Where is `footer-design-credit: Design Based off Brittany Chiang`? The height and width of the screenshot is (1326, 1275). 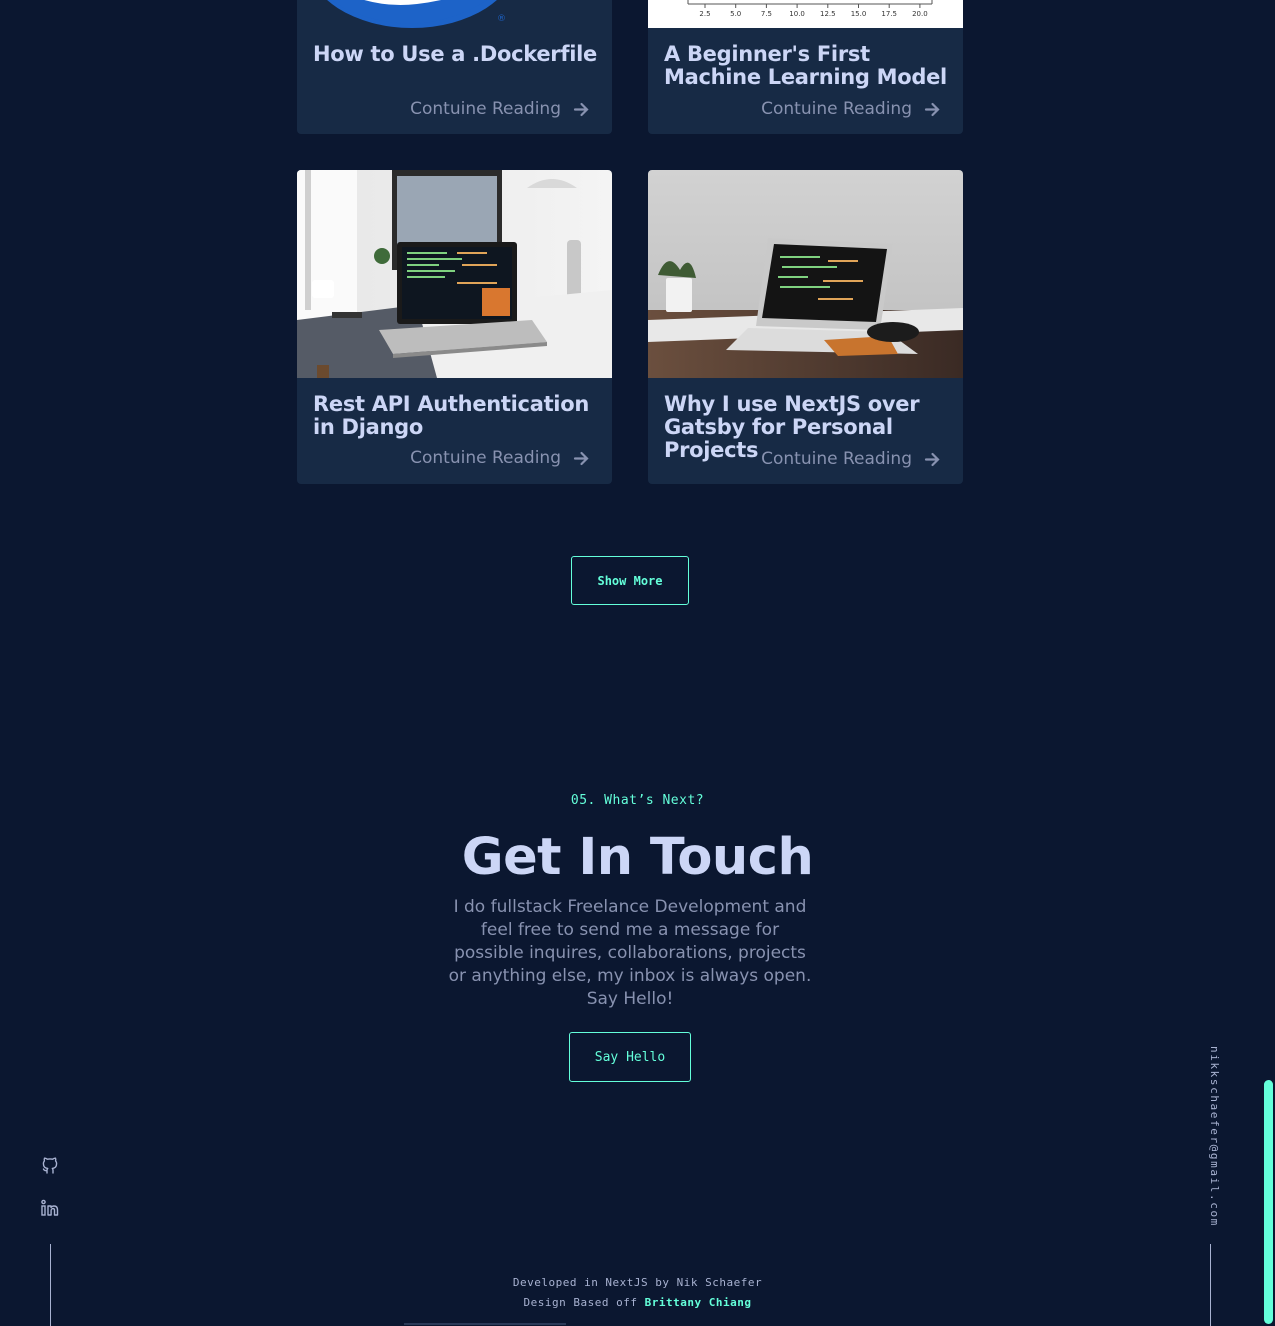 footer-design-credit: Design Based off Brittany Chiang is located at coordinates (637, 1302).